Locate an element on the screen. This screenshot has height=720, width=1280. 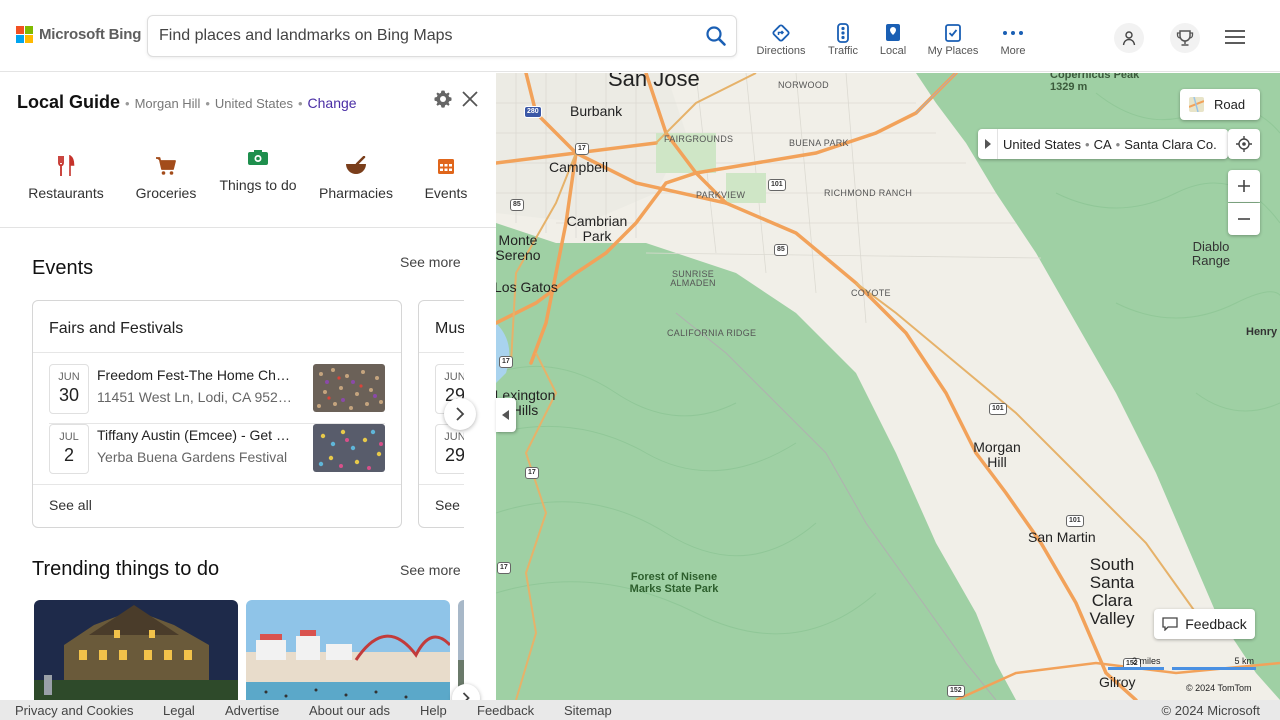
event-address: Yerba Buena Gardens Festival is located at coordinates (192, 457).